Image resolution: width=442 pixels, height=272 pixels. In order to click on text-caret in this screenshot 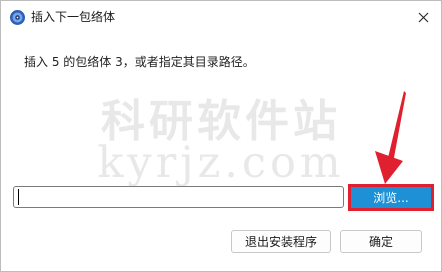, I will do `click(18, 197)`.